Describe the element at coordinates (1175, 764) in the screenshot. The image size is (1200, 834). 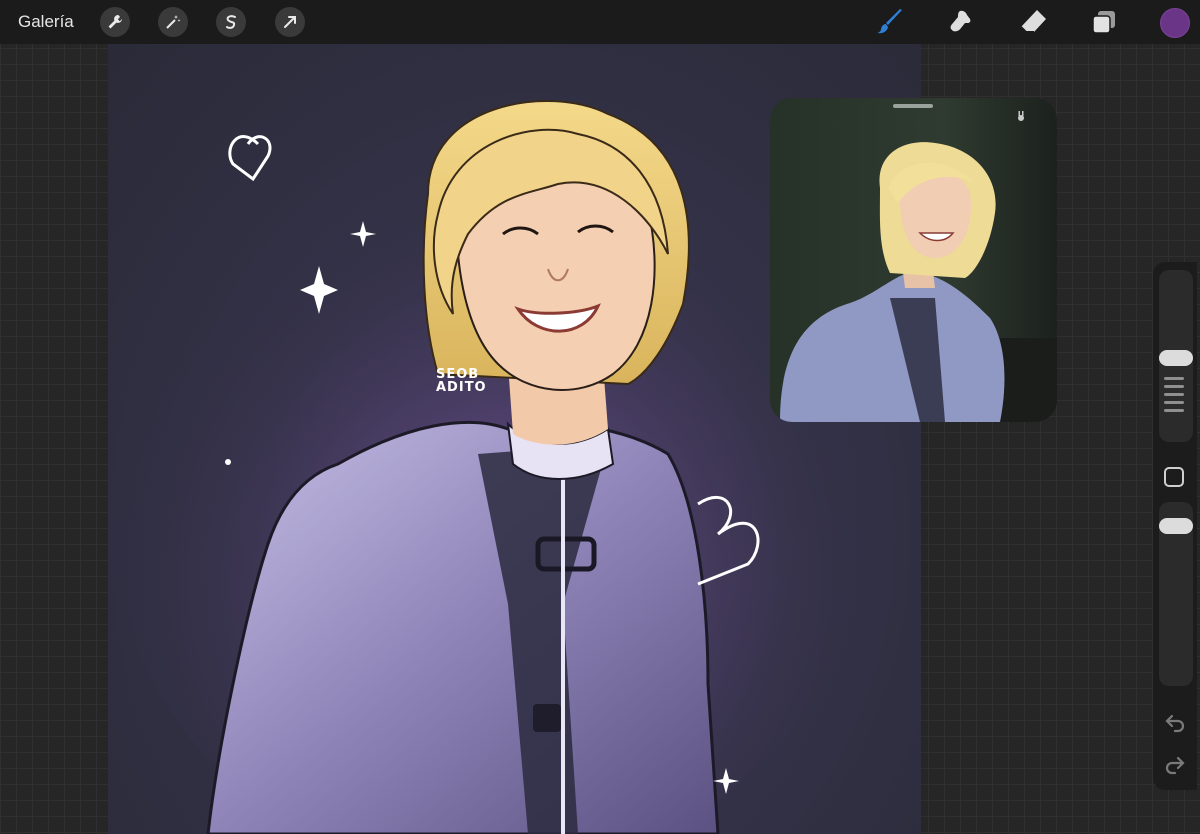
I see `redo-icon` at that location.